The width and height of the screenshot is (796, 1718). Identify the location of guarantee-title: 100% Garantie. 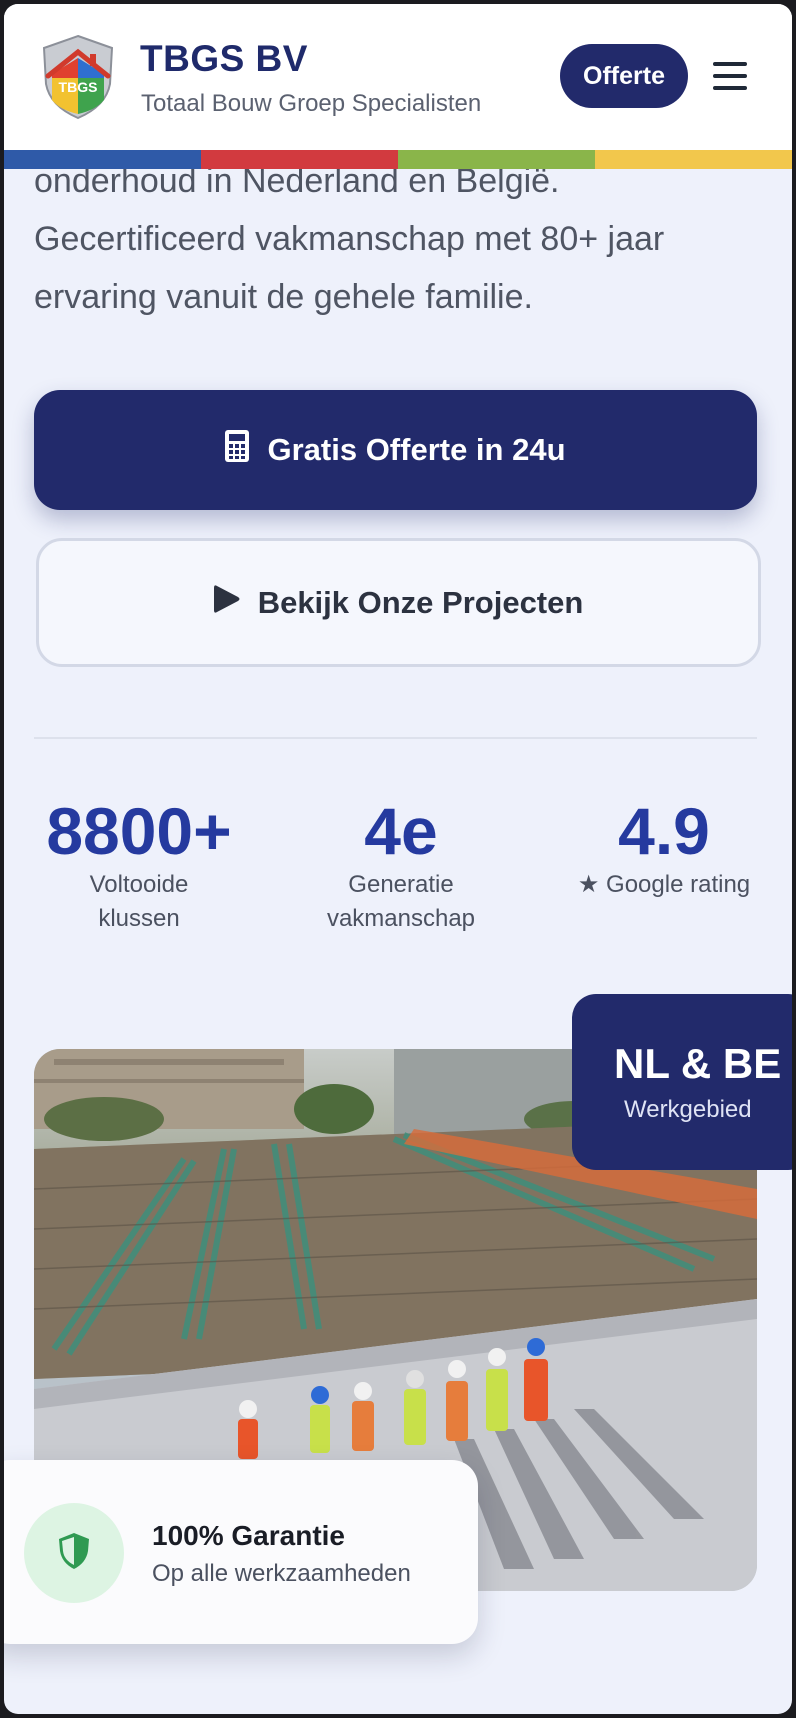
(248, 1535).